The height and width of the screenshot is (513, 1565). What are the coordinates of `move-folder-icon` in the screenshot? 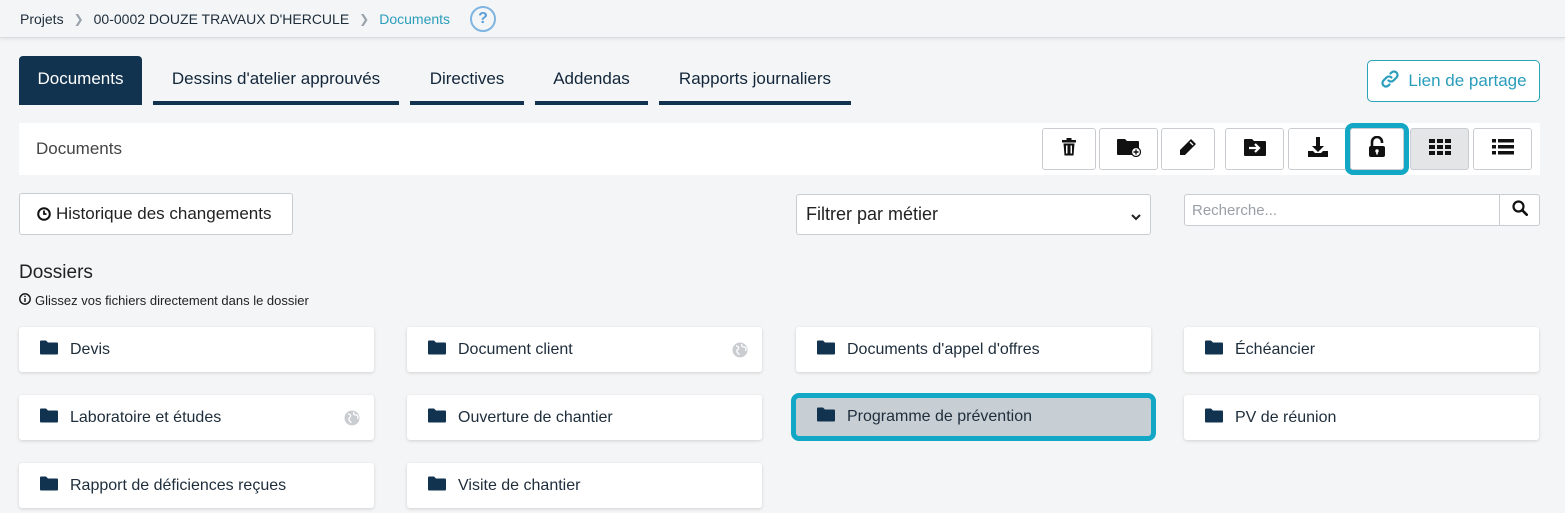 It's located at (1254, 149).